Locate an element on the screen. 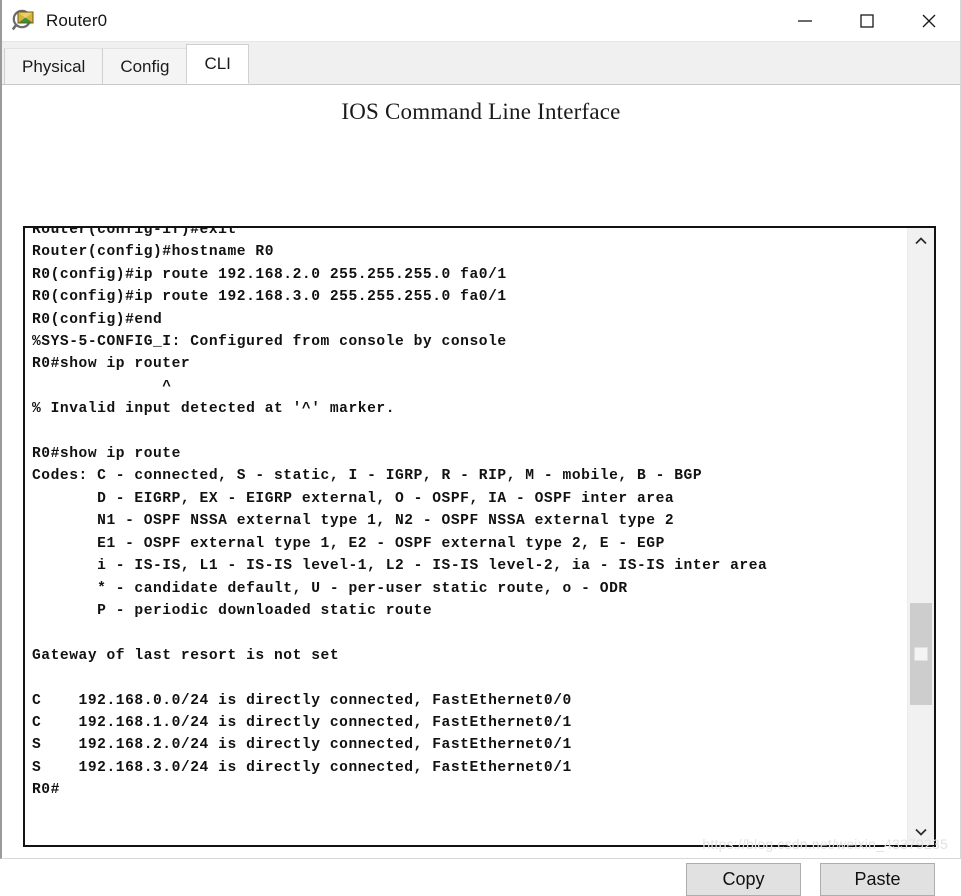  tab-physical: Physical is located at coordinates (54, 66).